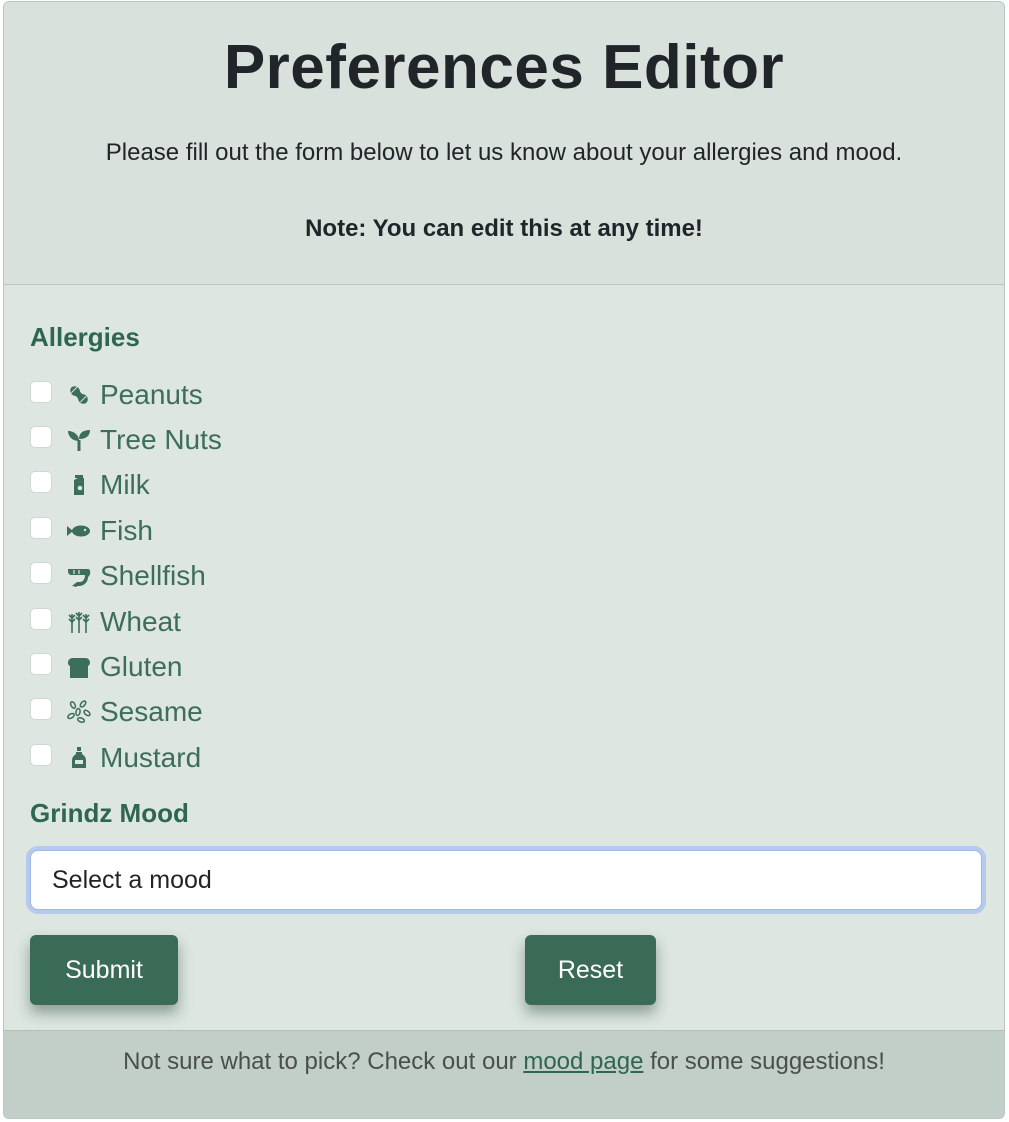 This screenshot has width=1009, height=1122. I want to click on allergy-label: Tree Nuts, so click(161, 439).